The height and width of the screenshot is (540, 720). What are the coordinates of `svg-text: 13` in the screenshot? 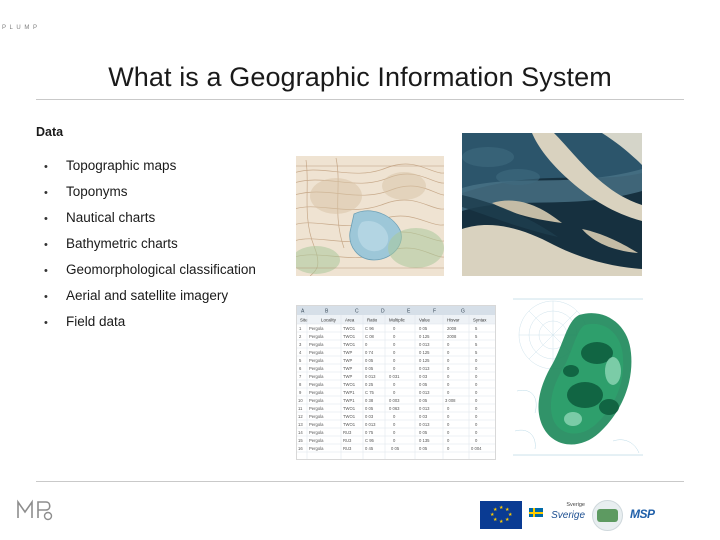 It's located at (300, 424).